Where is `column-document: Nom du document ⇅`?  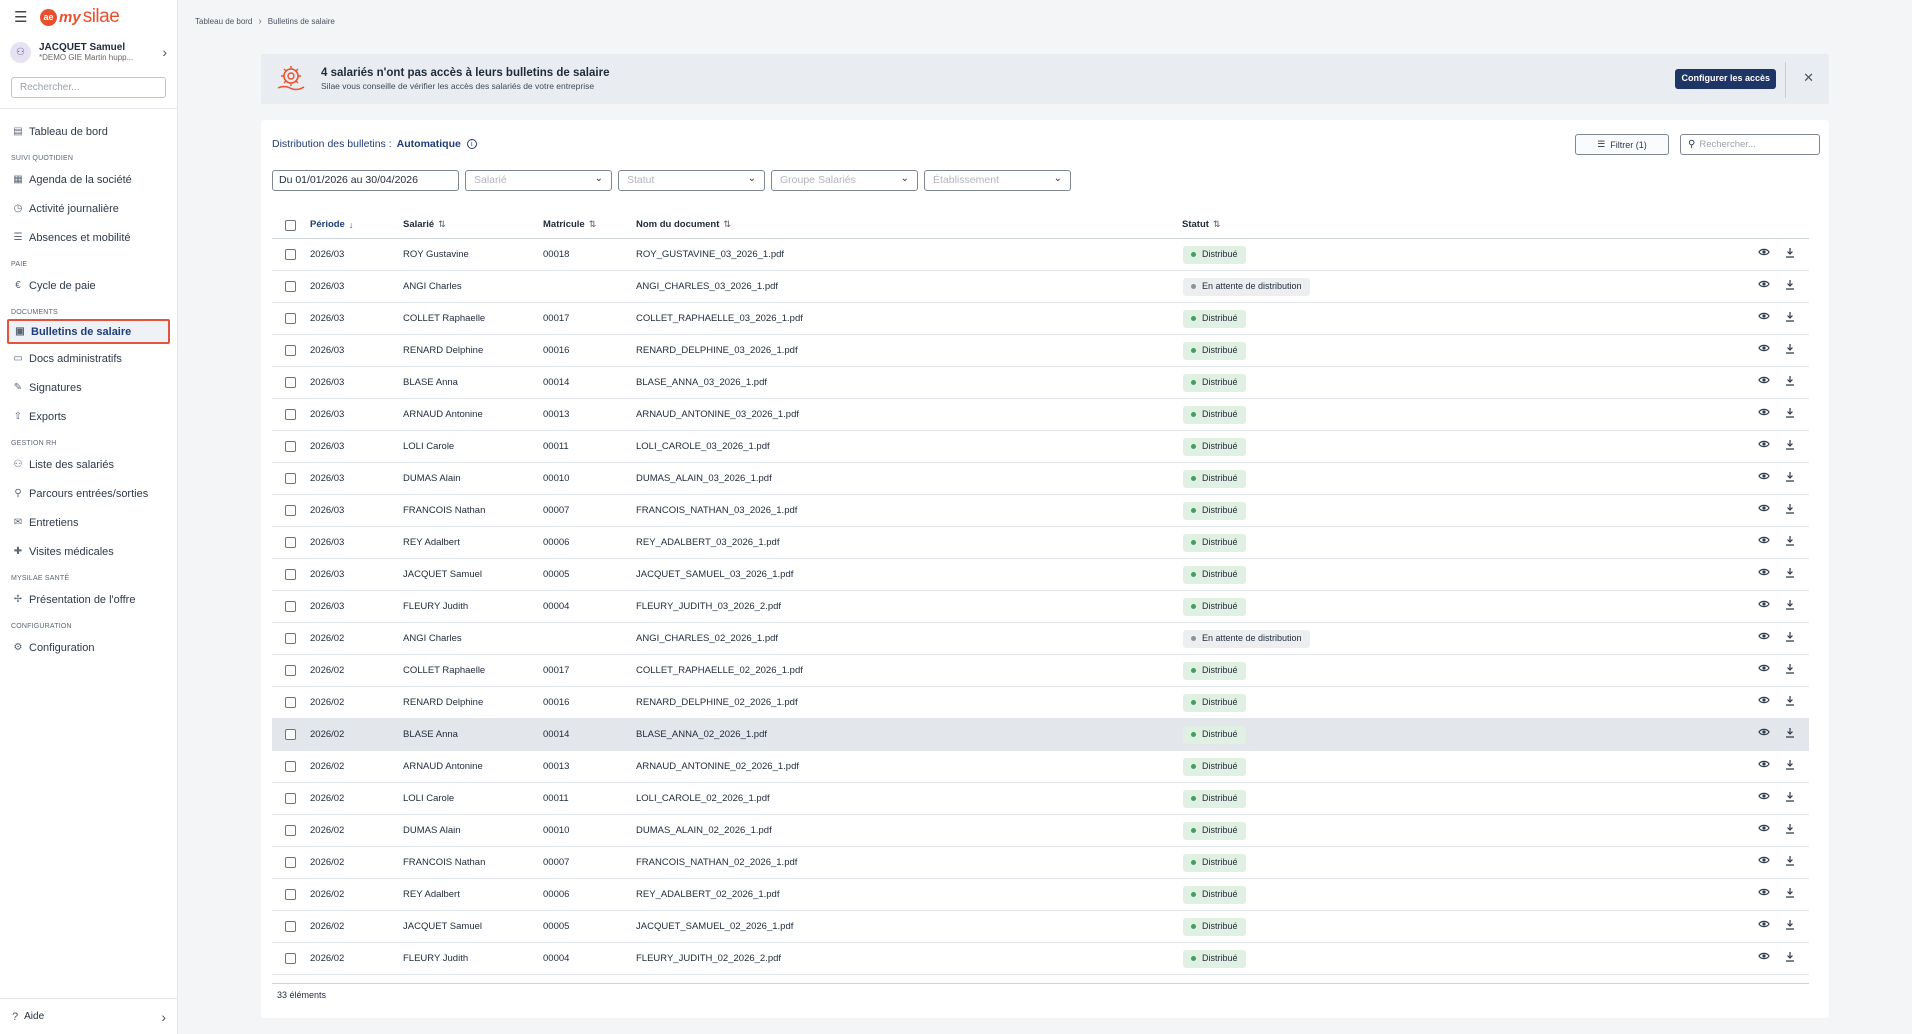 column-document: Nom du document ⇅ is located at coordinates (683, 224).